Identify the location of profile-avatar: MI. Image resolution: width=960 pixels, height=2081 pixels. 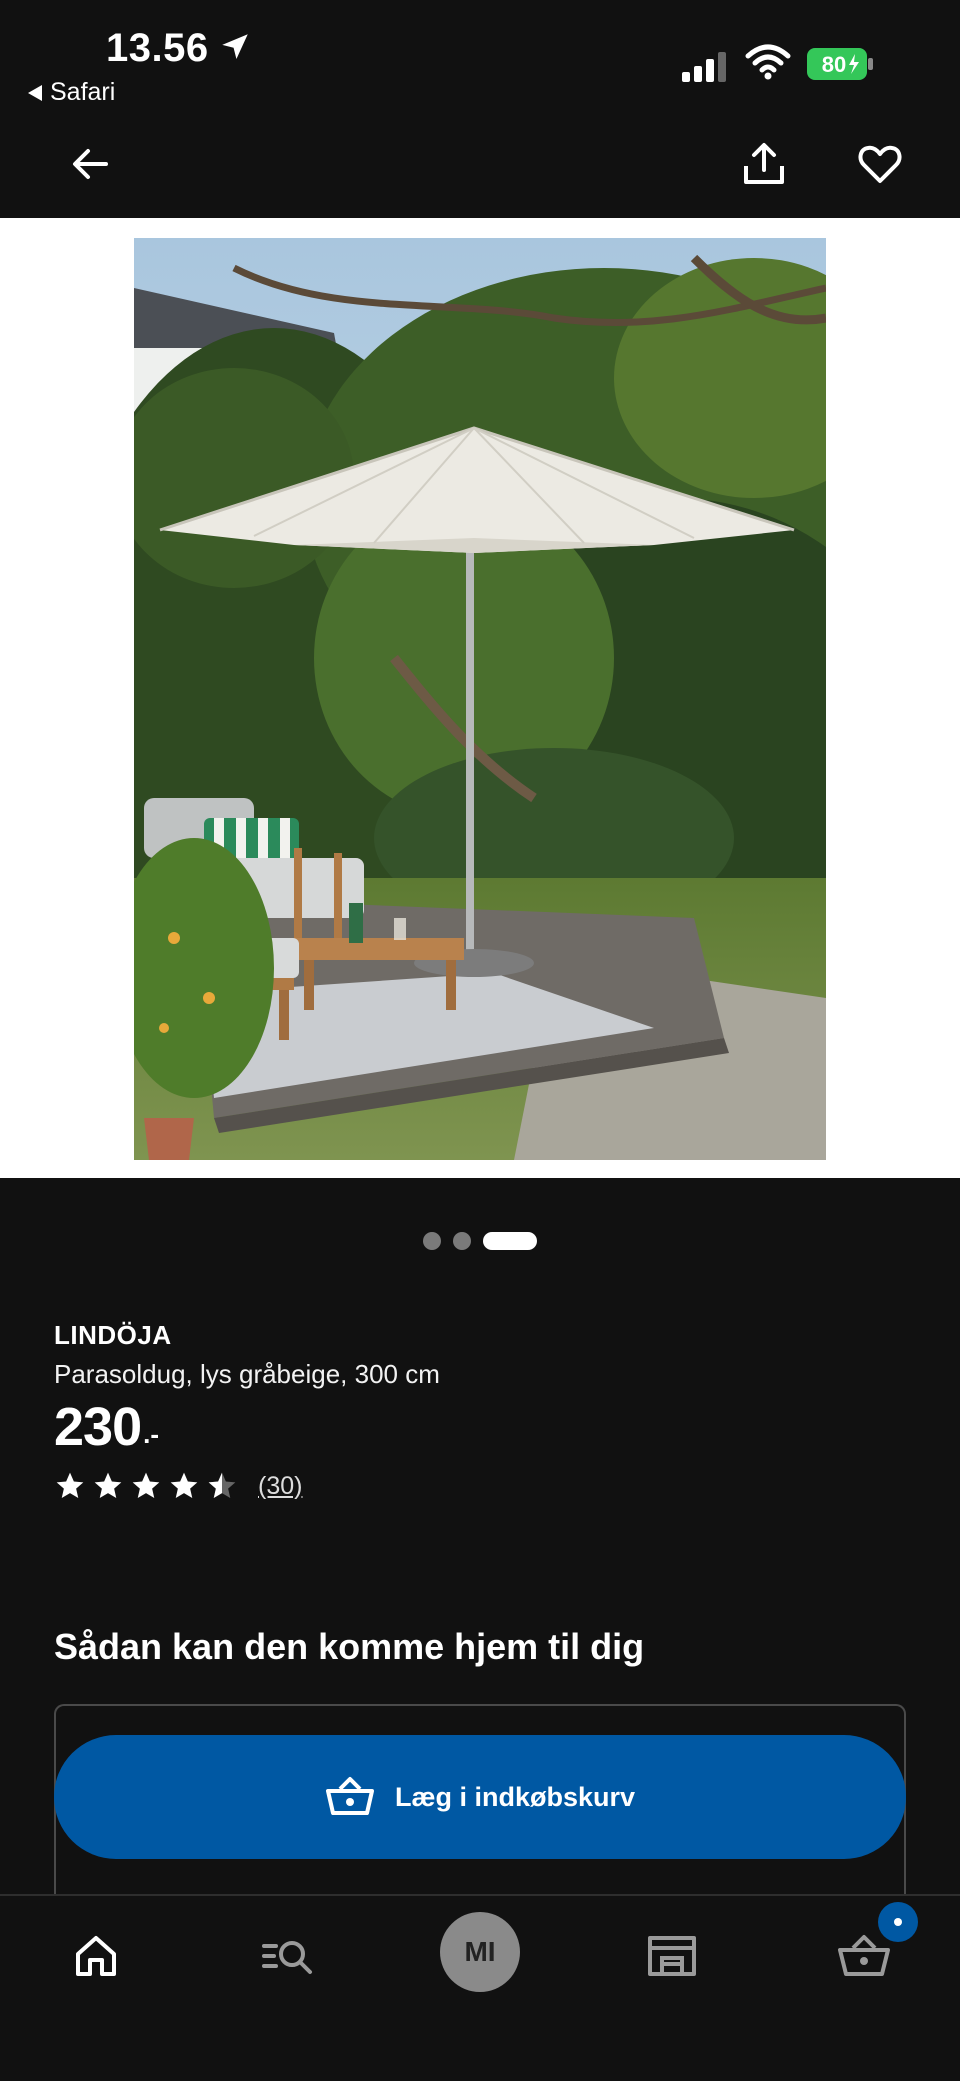
(480, 1952).